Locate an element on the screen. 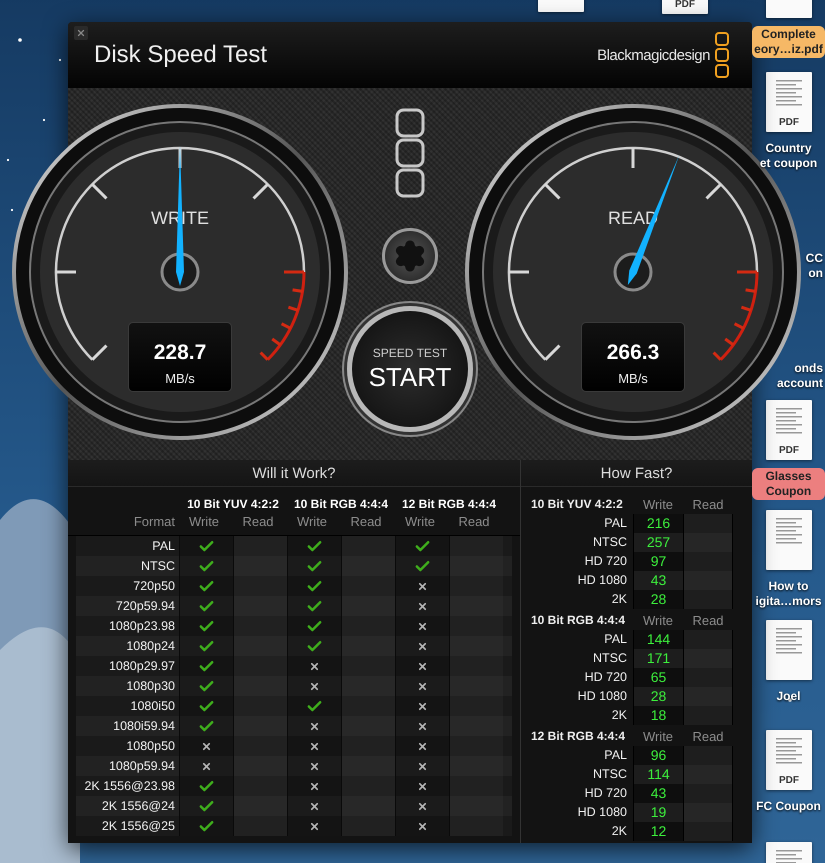 The width and height of the screenshot is (825, 863). format-label: 1080p24 is located at coordinates (150, 646).